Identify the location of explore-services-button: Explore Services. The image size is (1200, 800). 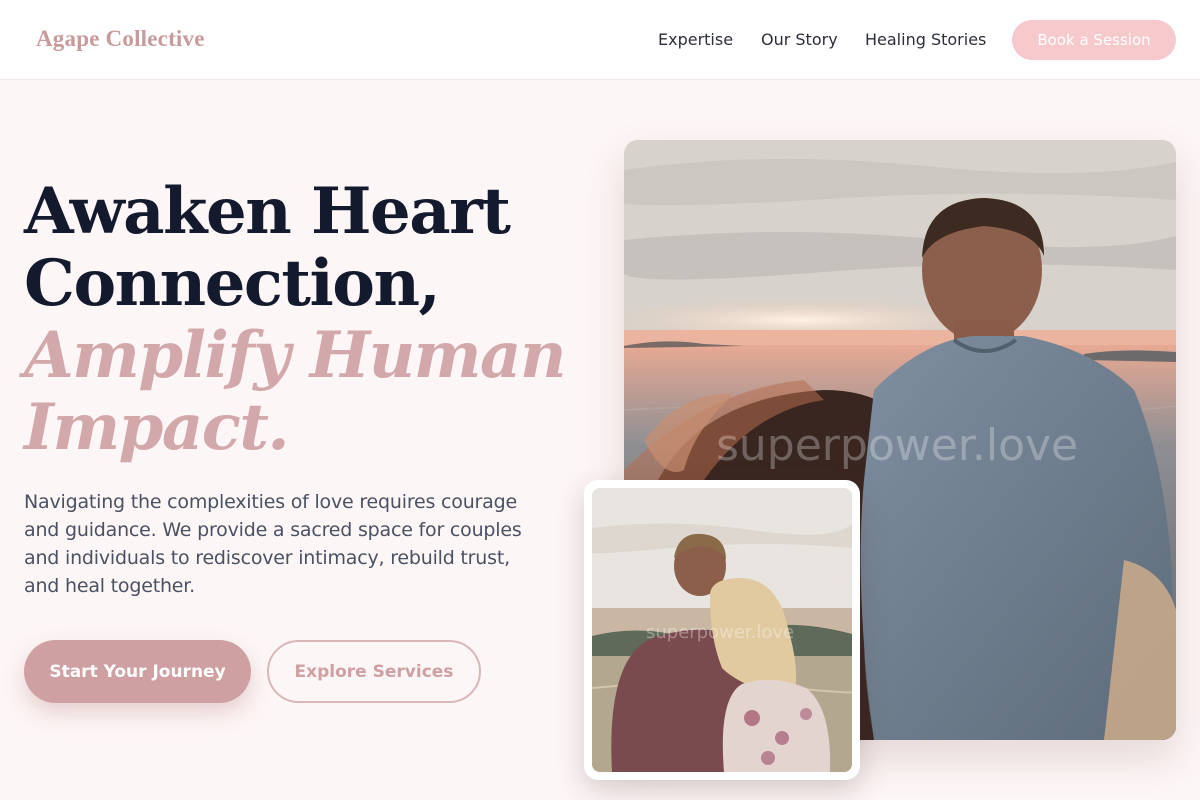
(374, 671).